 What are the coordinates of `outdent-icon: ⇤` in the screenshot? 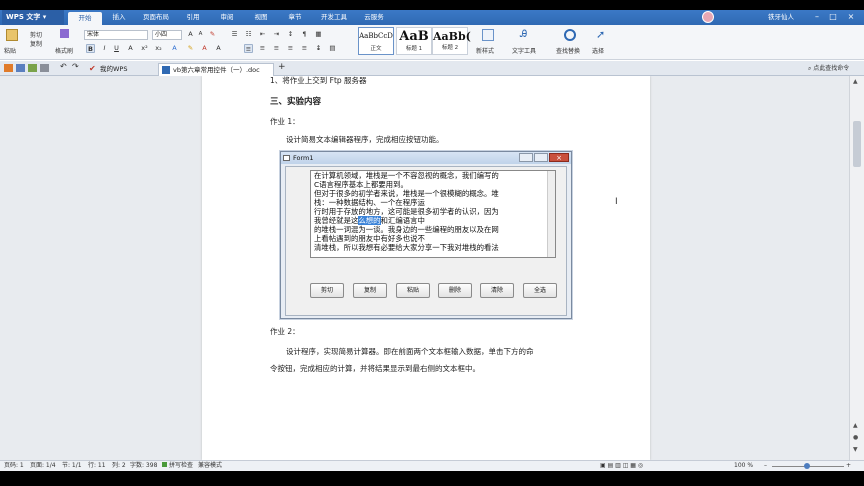 It's located at (262, 34).